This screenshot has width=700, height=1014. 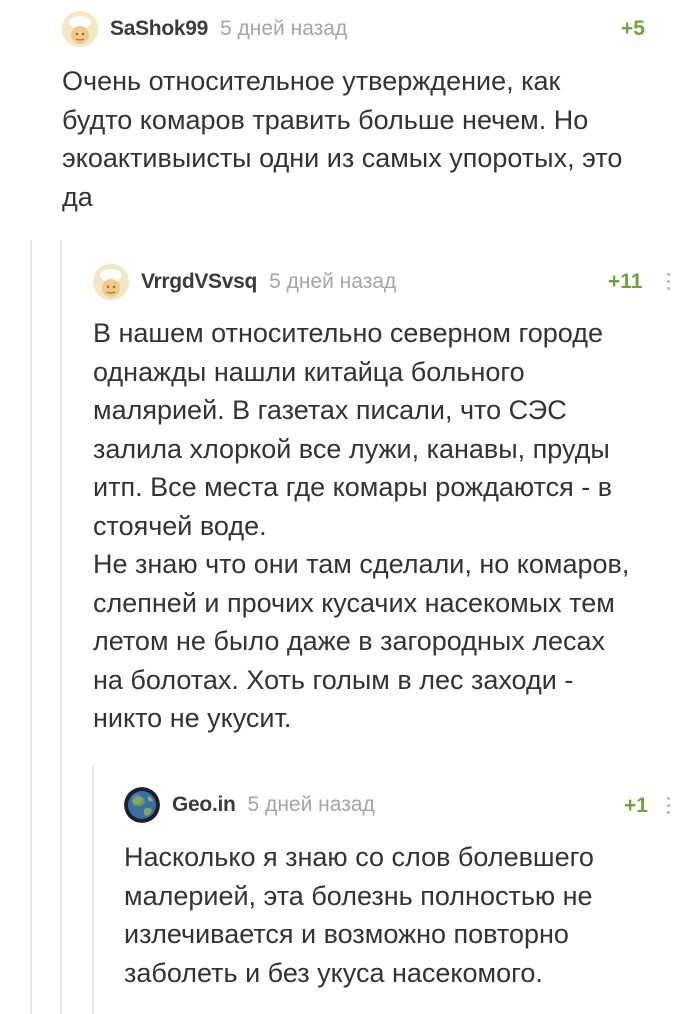 I want to click on comment-header: Geo.in 5 дней назад, so click(x=249, y=805).